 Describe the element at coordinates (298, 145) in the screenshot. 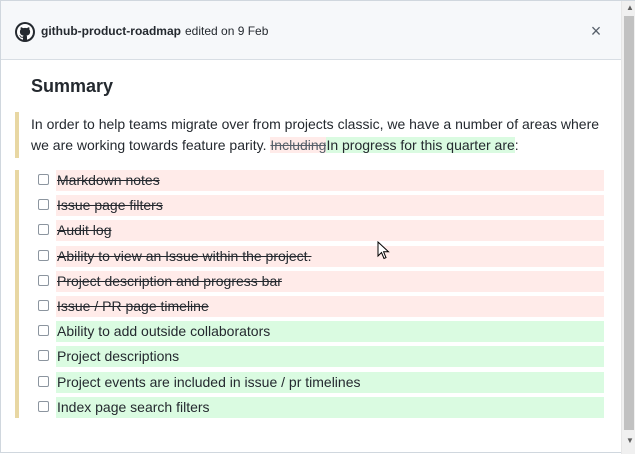

I see `deleted-text: Including` at that location.